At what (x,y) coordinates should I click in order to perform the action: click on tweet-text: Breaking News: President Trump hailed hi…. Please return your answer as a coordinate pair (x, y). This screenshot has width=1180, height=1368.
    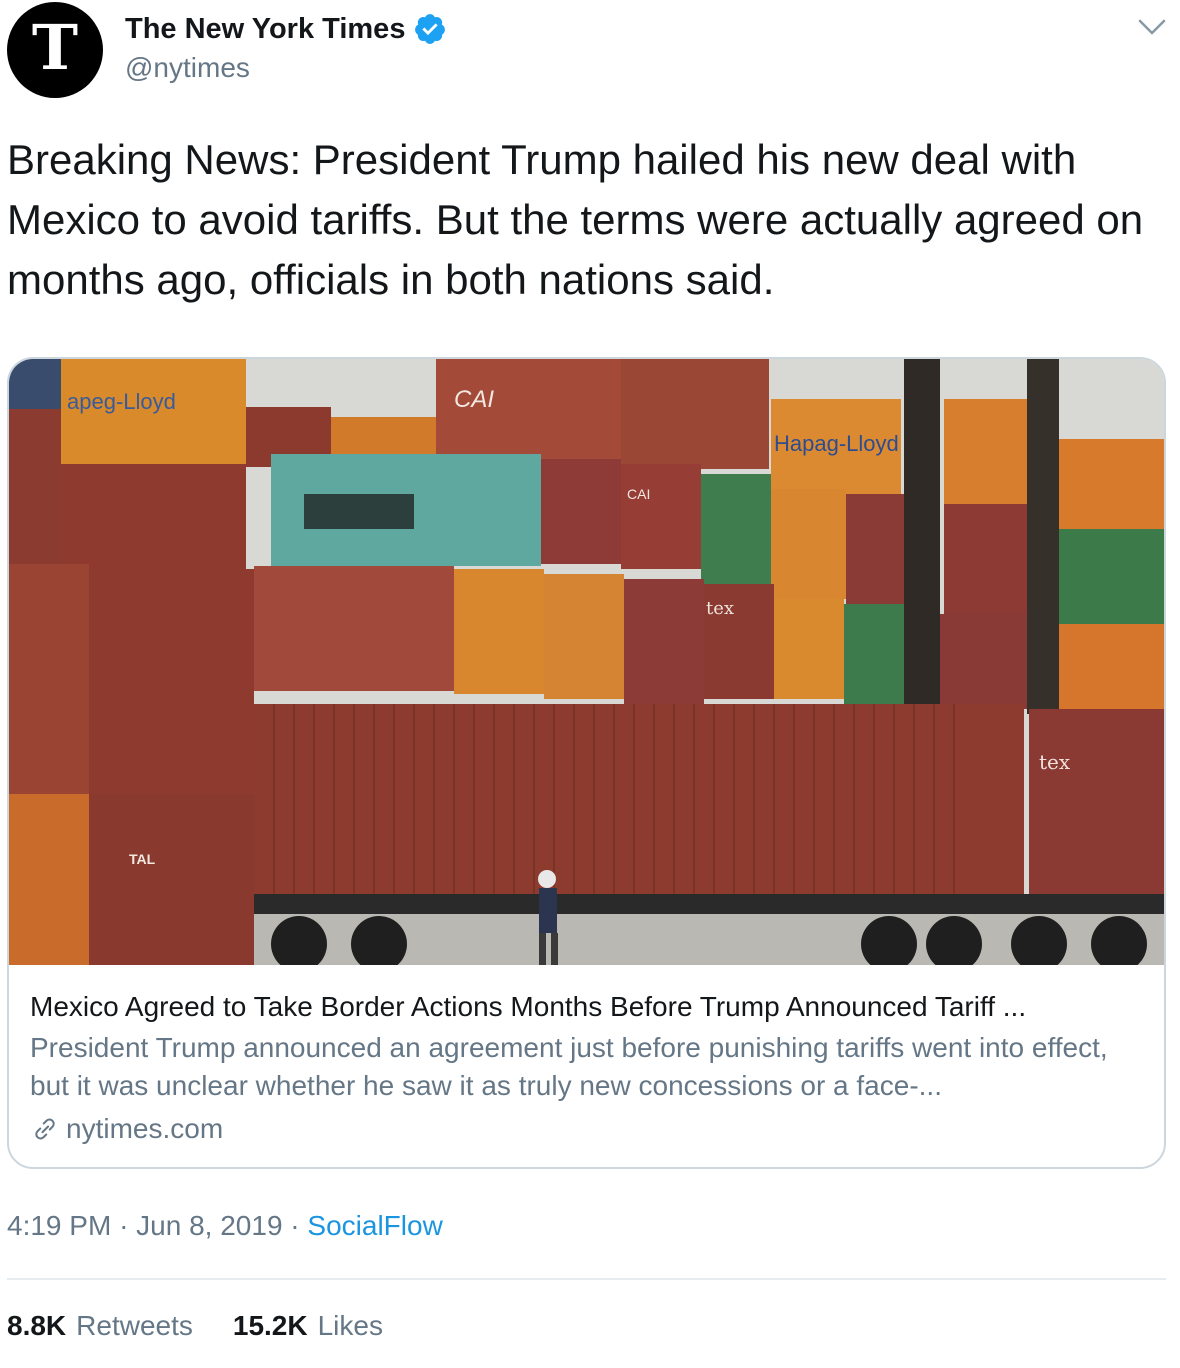
    Looking at the image, I should click on (575, 219).